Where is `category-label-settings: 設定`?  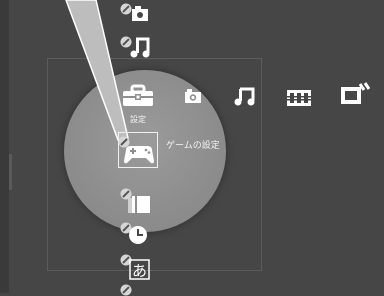 category-label-settings: 設定 is located at coordinates (138, 119).